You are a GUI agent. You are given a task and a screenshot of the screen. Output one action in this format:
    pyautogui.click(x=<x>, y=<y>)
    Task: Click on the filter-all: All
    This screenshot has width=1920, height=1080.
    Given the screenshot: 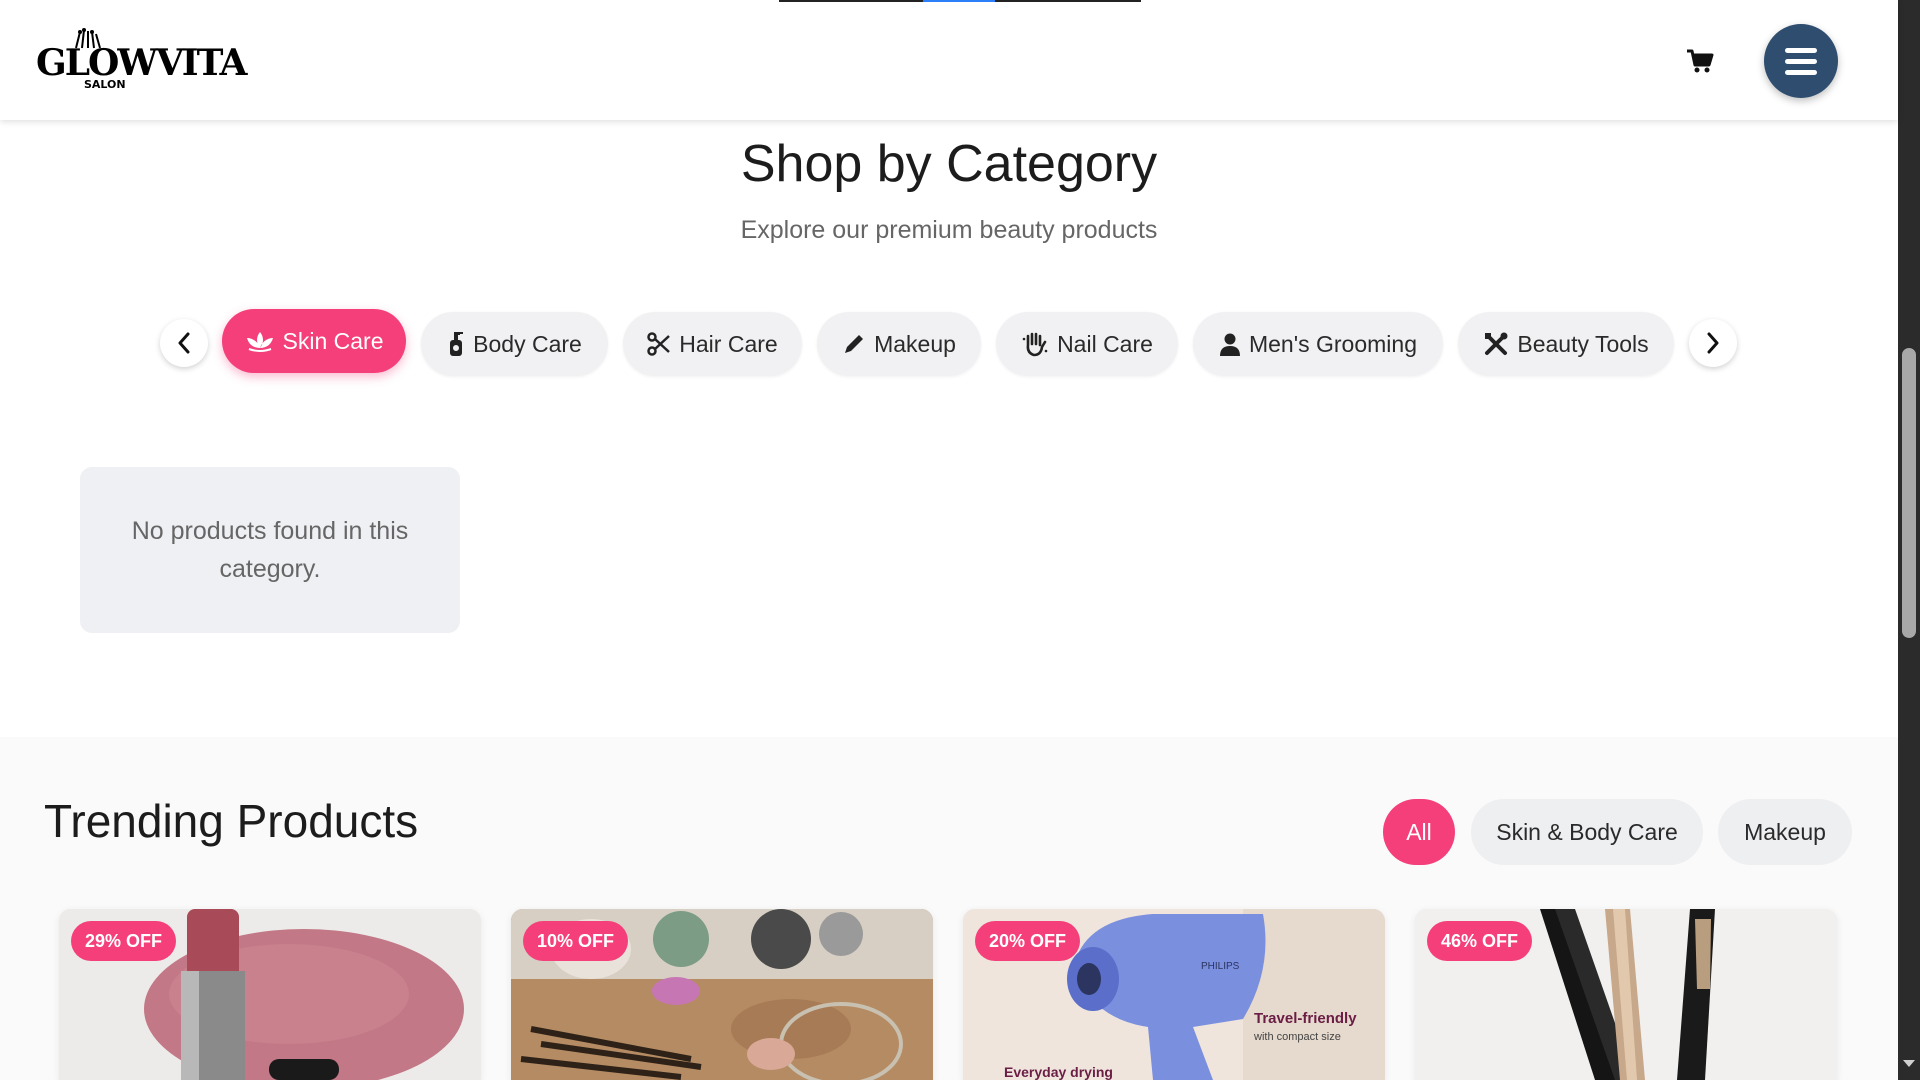 What is the action you would take?
    pyautogui.click(x=1419, y=832)
    